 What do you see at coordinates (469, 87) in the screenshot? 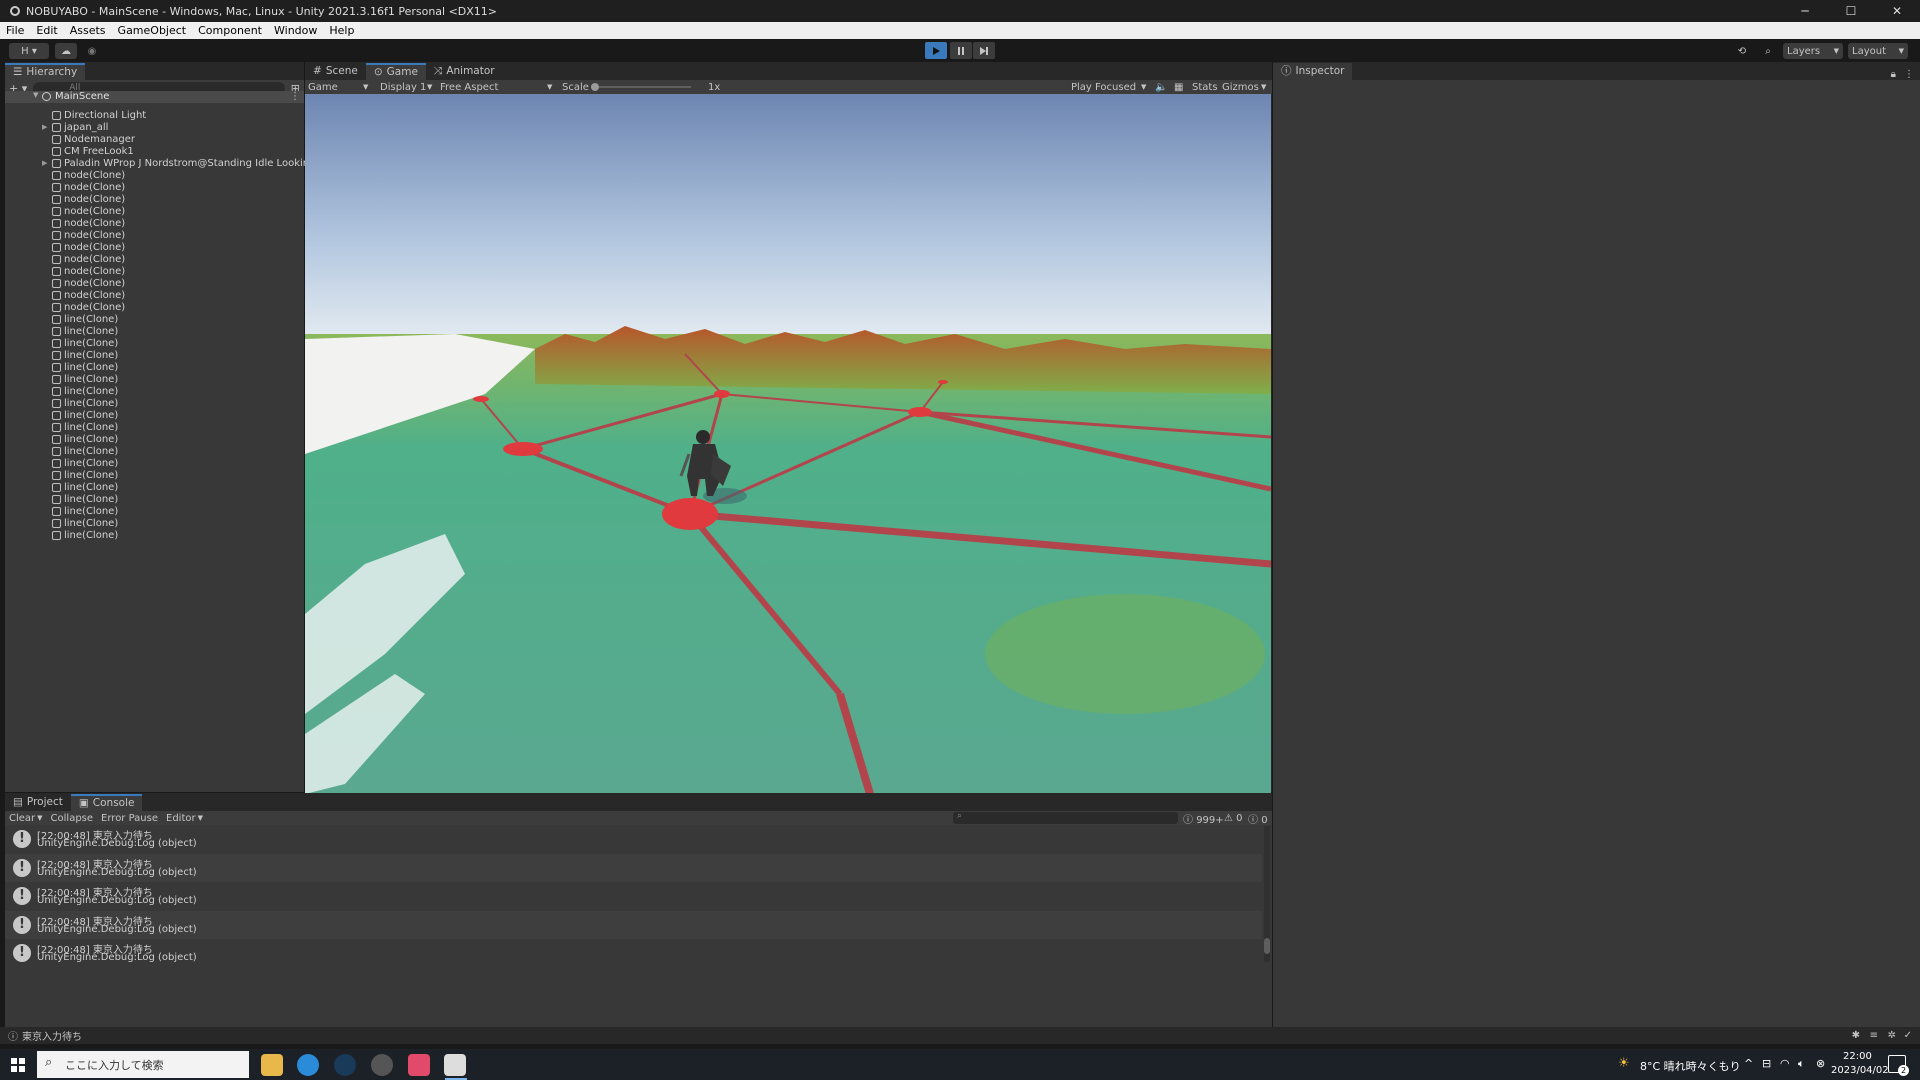
I see `aspect-dropdown: Free Aspect` at bounding box center [469, 87].